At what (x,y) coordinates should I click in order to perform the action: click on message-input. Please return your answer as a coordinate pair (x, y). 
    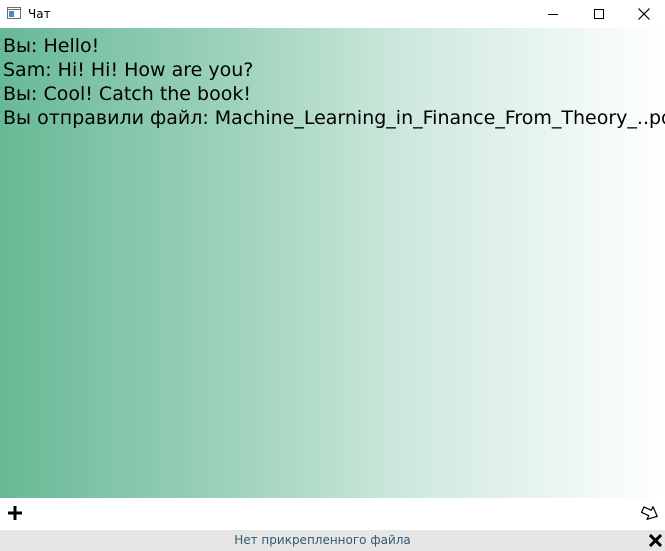
    Looking at the image, I should click on (330, 514).